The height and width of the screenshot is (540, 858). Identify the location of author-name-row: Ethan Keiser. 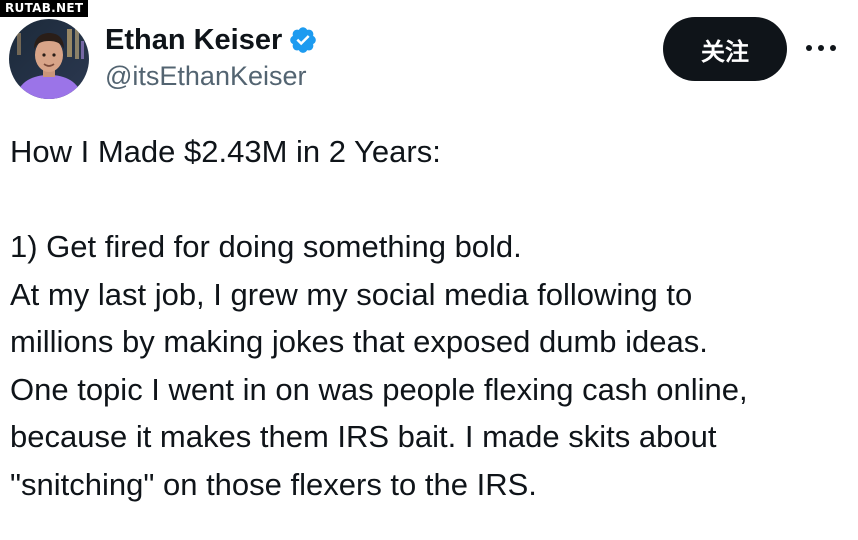
(211, 40).